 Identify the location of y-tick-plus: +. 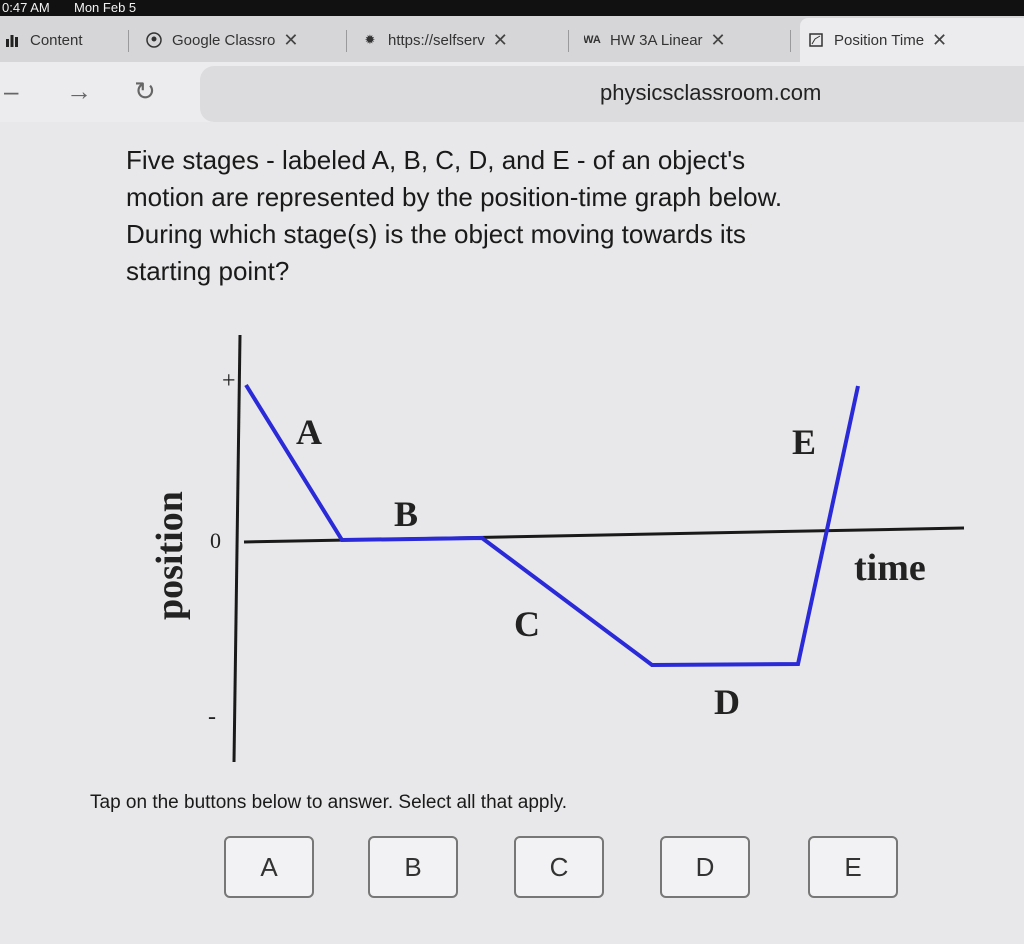
(229, 381).